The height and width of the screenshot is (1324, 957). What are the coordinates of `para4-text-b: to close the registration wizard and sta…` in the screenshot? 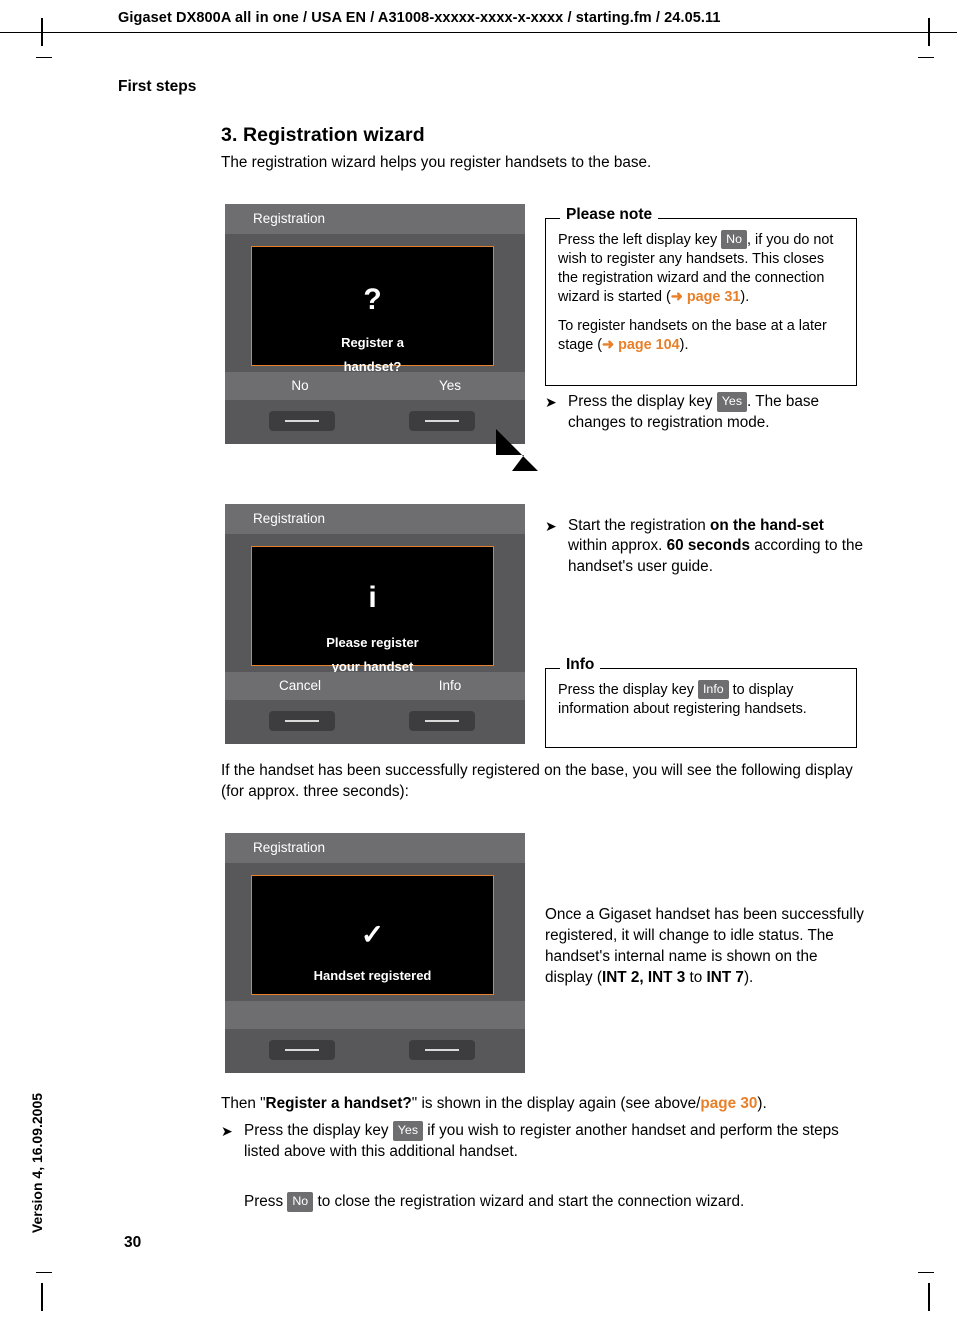 It's located at (529, 1201).